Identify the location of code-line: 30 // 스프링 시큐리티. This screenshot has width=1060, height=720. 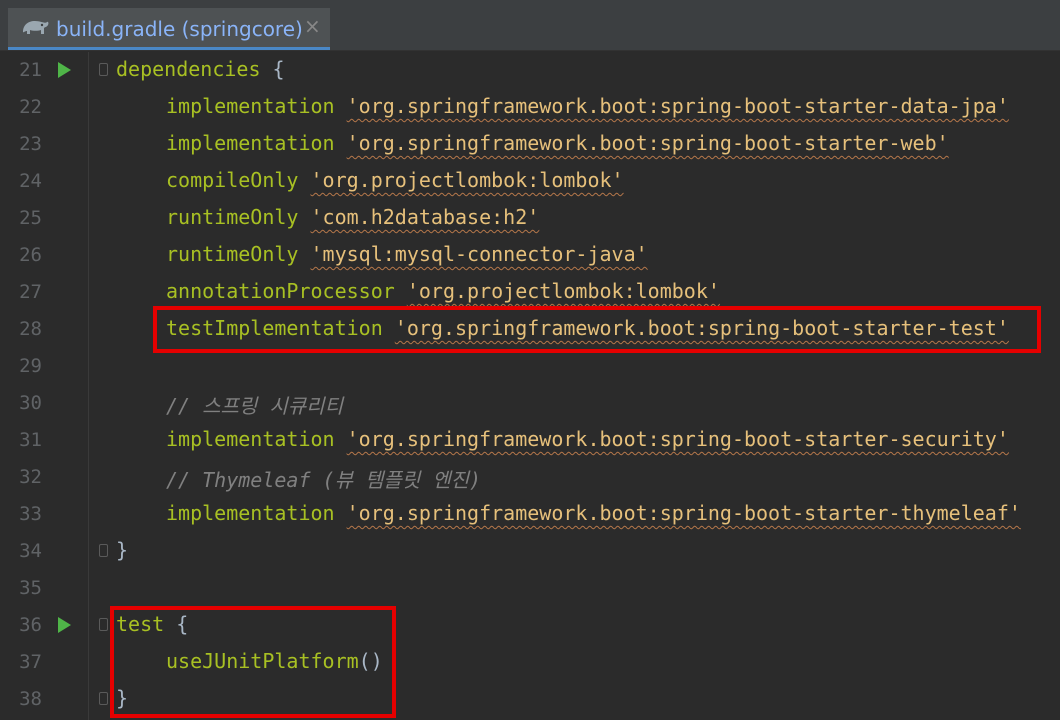
(530, 403).